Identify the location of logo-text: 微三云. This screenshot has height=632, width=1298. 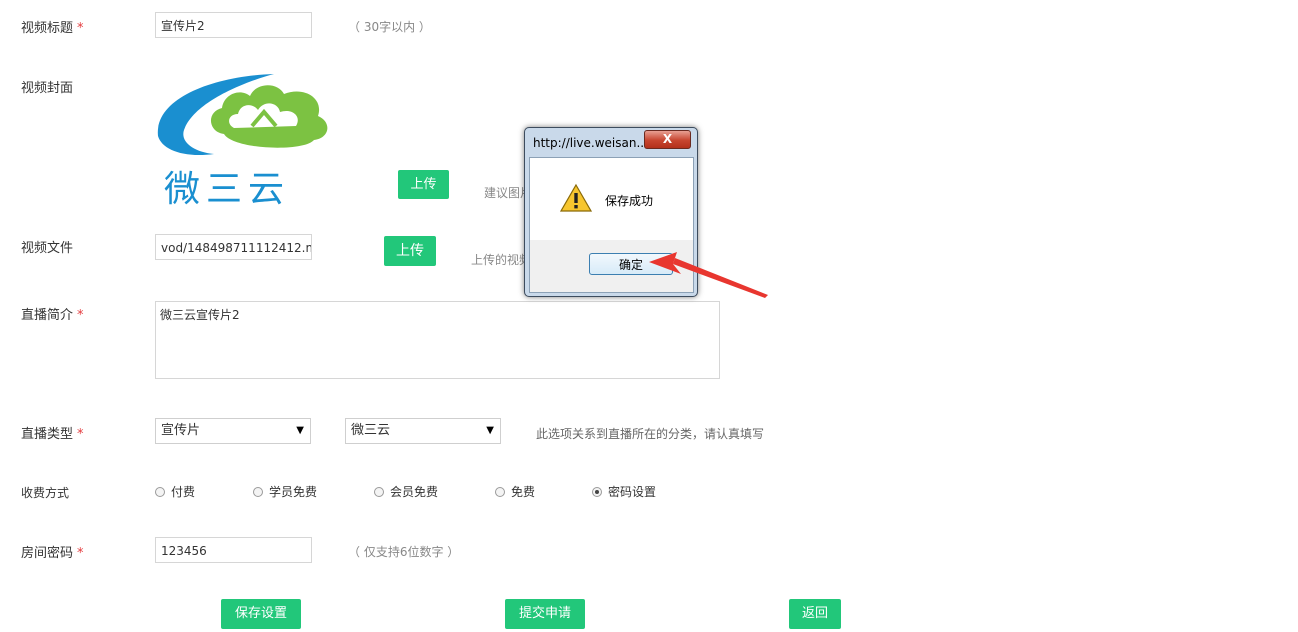
(227, 189).